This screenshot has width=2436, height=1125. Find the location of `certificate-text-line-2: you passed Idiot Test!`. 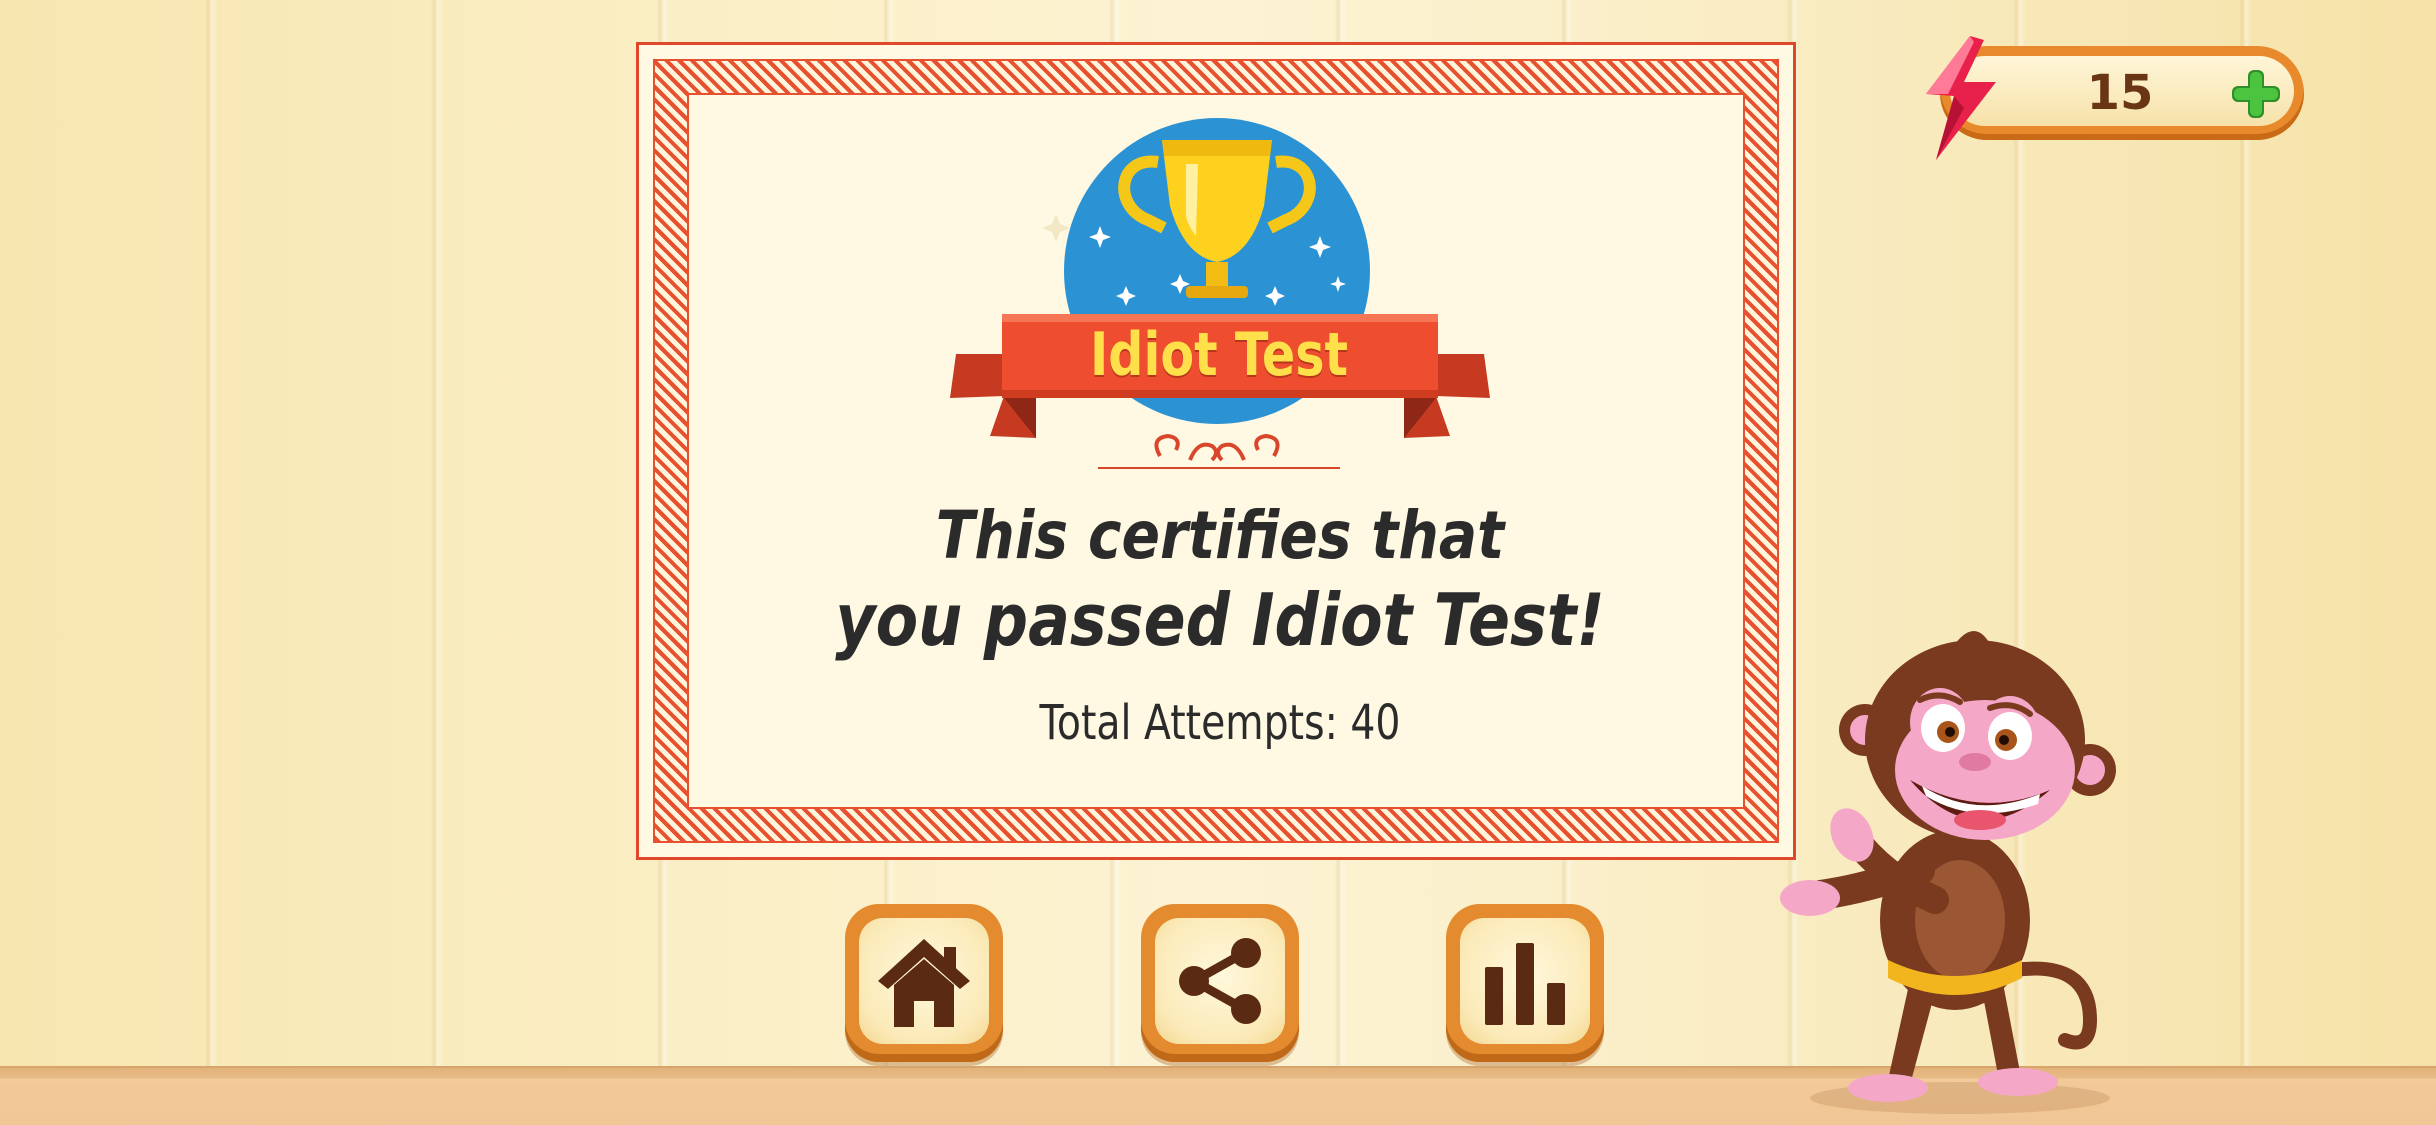

certificate-text-line-2: you passed Idiot Test! is located at coordinates (1220, 620).